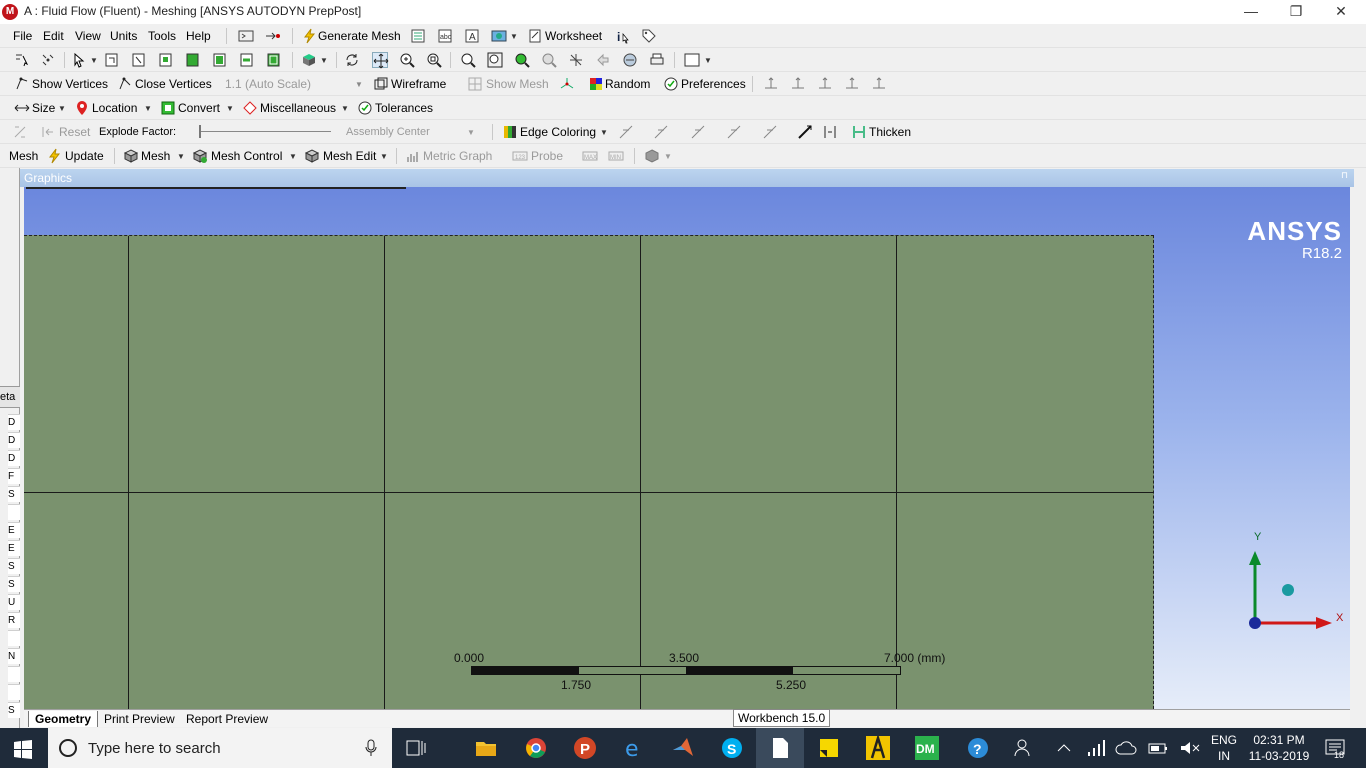 This screenshot has height=768, width=1366. I want to click on size-button: Size, so click(43, 108).